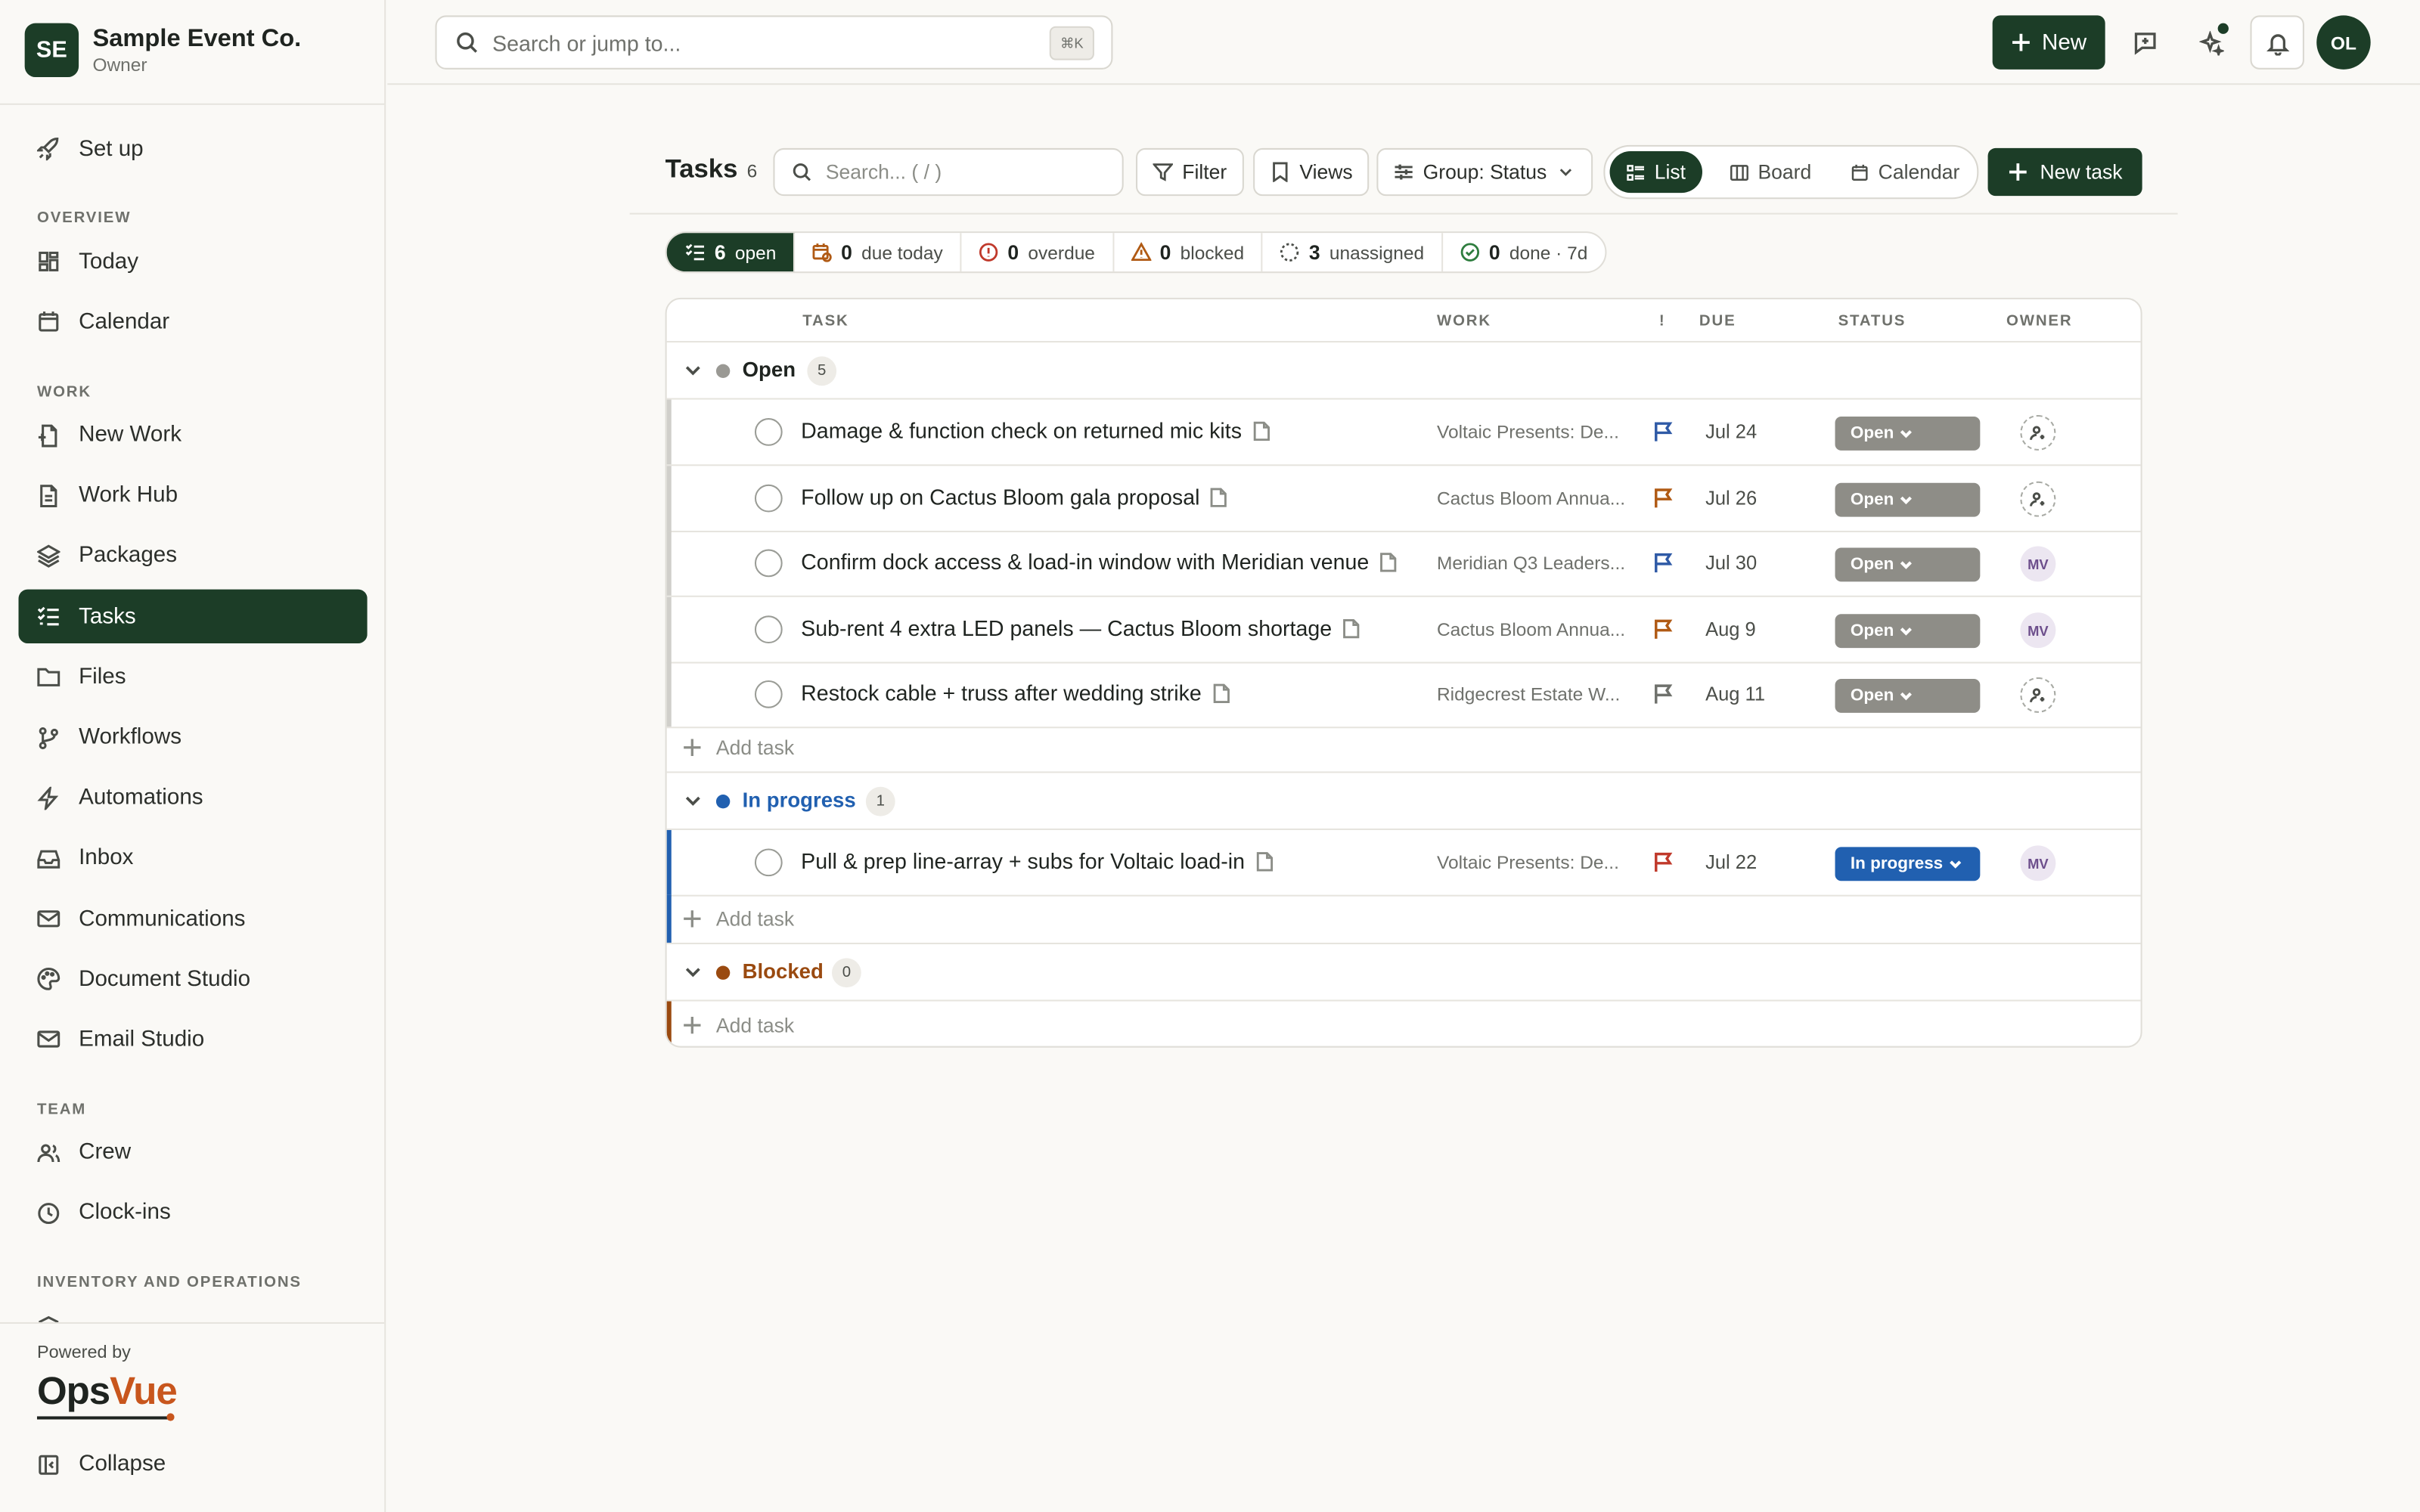 The image size is (2420, 1512). What do you see at coordinates (192, 556) in the screenshot?
I see `sidebar-item-packages: Packages` at bounding box center [192, 556].